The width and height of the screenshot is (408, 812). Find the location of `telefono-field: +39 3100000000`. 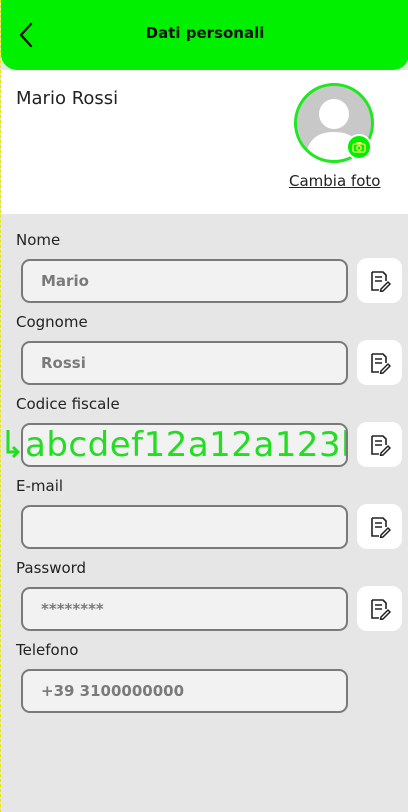

telefono-field: +39 3100000000 is located at coordinates (184, 691).